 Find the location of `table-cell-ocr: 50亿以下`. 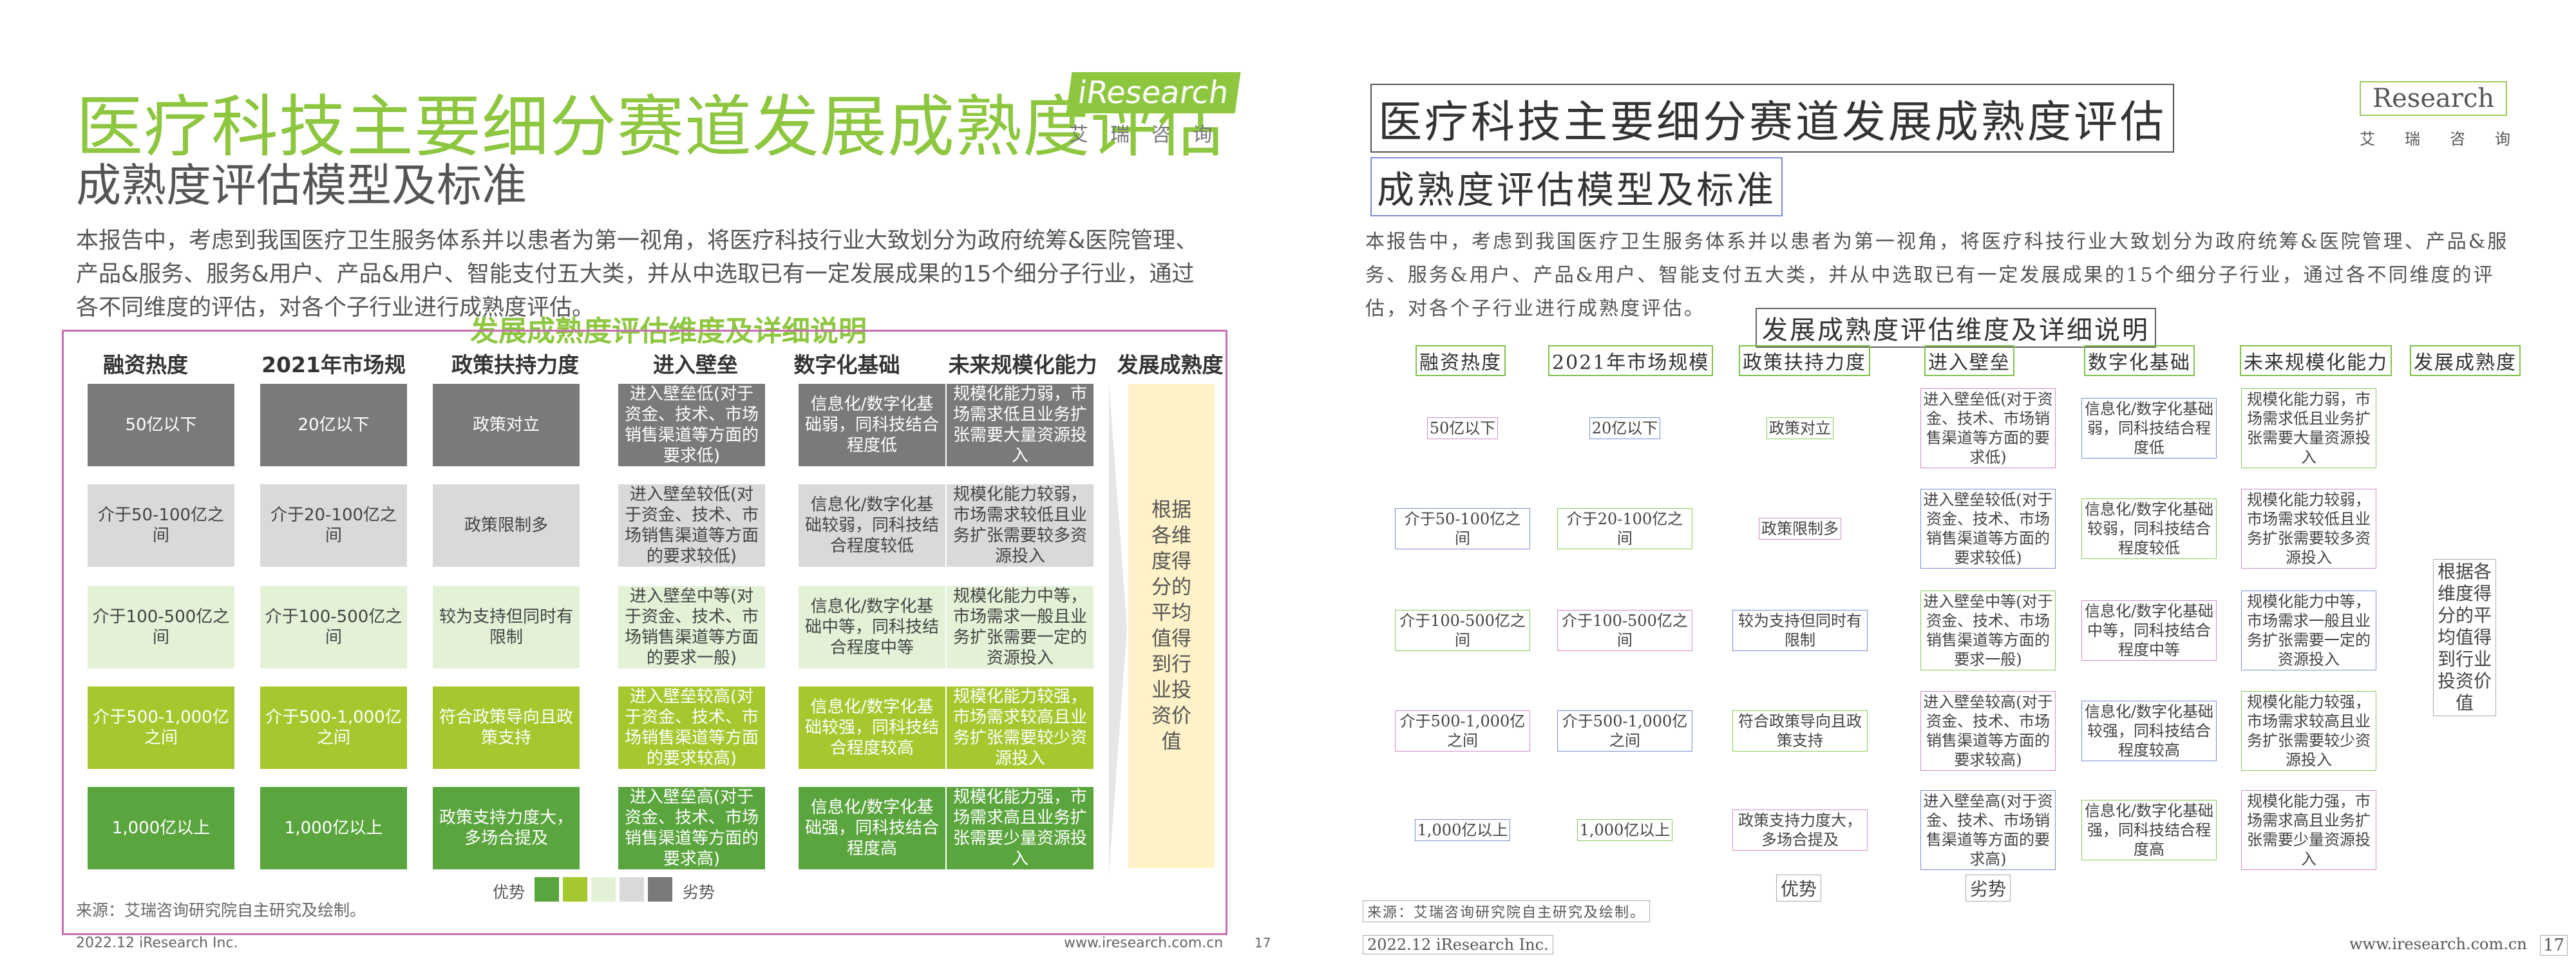

table-cell-ocr: 50亿以下 is located at coordinates (1463, 428).